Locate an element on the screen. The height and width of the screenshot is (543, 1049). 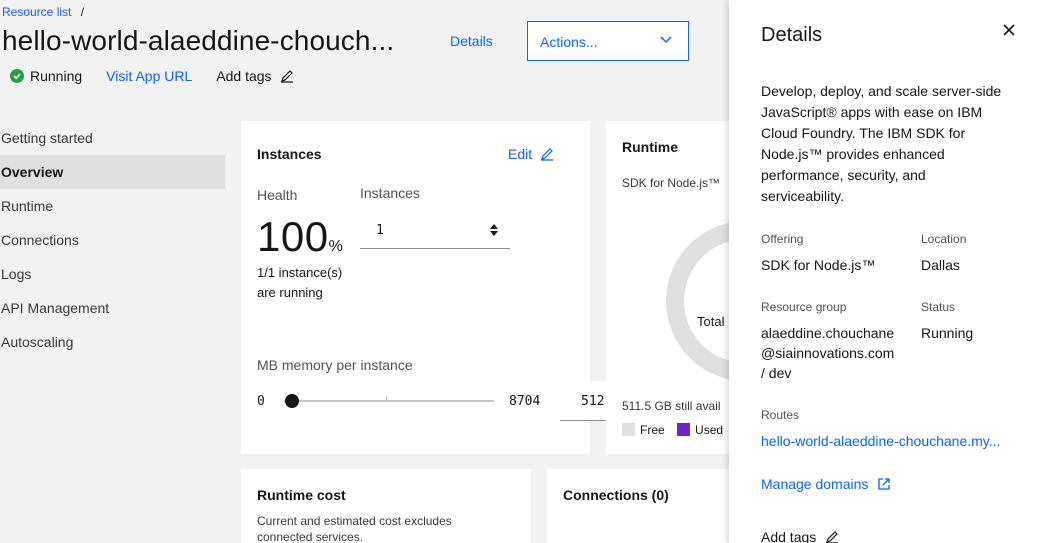
runtime-cost-title: Runtime cost is located at coordinates (301, 495).